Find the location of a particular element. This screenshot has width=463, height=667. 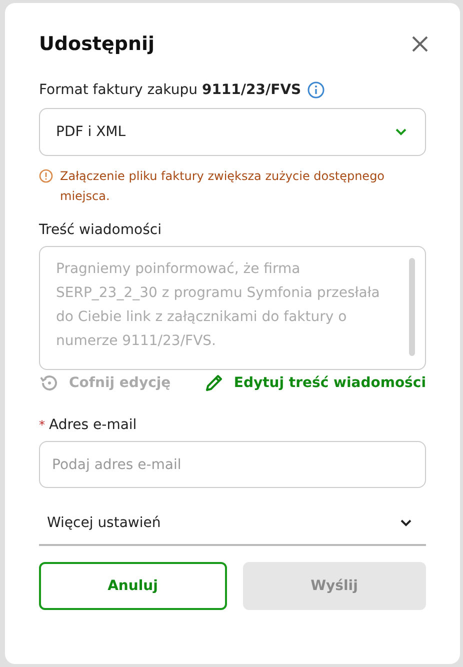

close-icon is located at coordinates (420, 44).